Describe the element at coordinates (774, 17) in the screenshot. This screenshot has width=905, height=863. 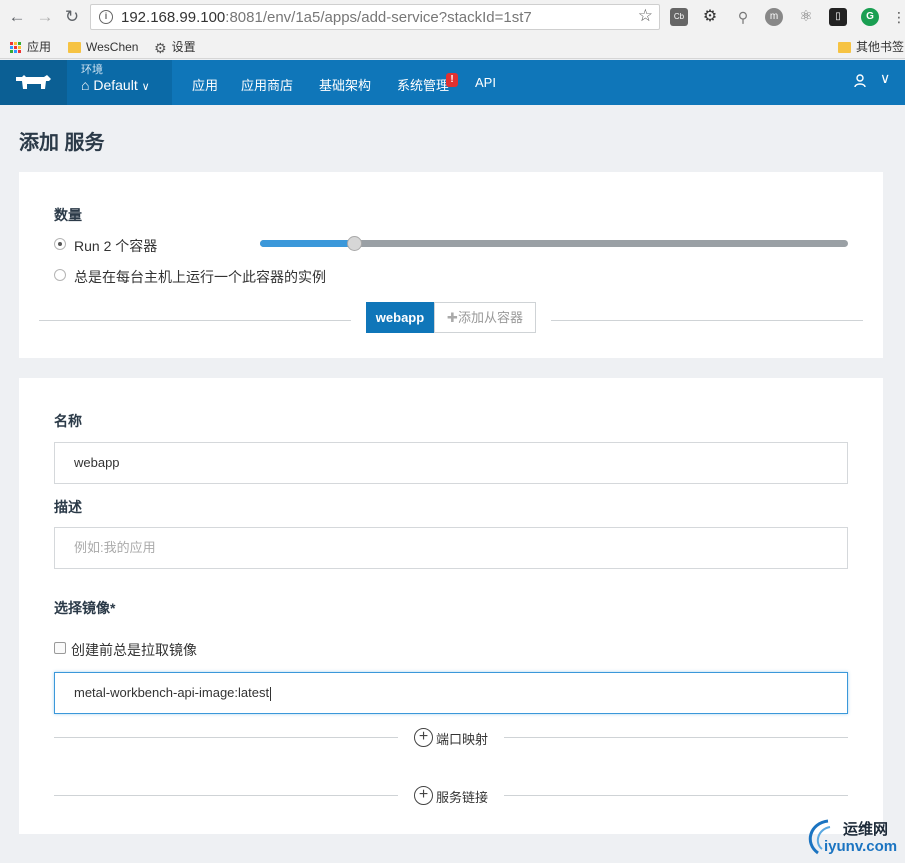
I see `extension-m-icon: m` at that location.